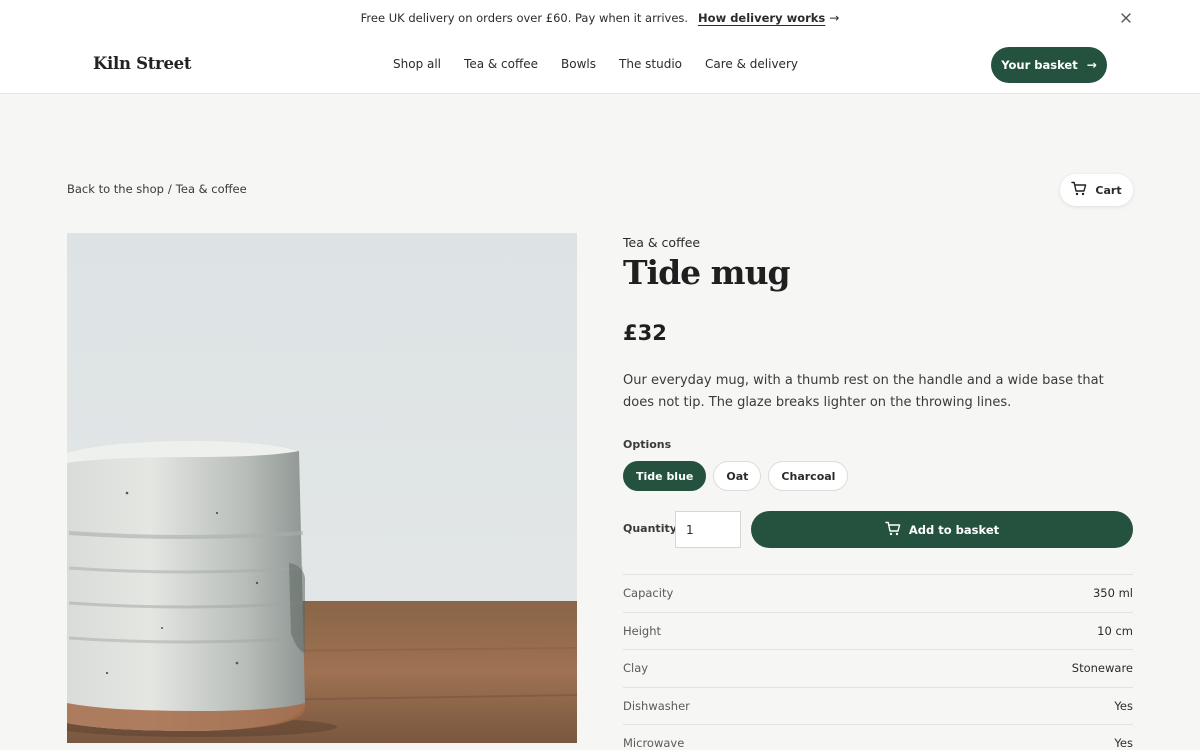  I want to click on add-to-basket-button: Add to basket, so click(942, 529).